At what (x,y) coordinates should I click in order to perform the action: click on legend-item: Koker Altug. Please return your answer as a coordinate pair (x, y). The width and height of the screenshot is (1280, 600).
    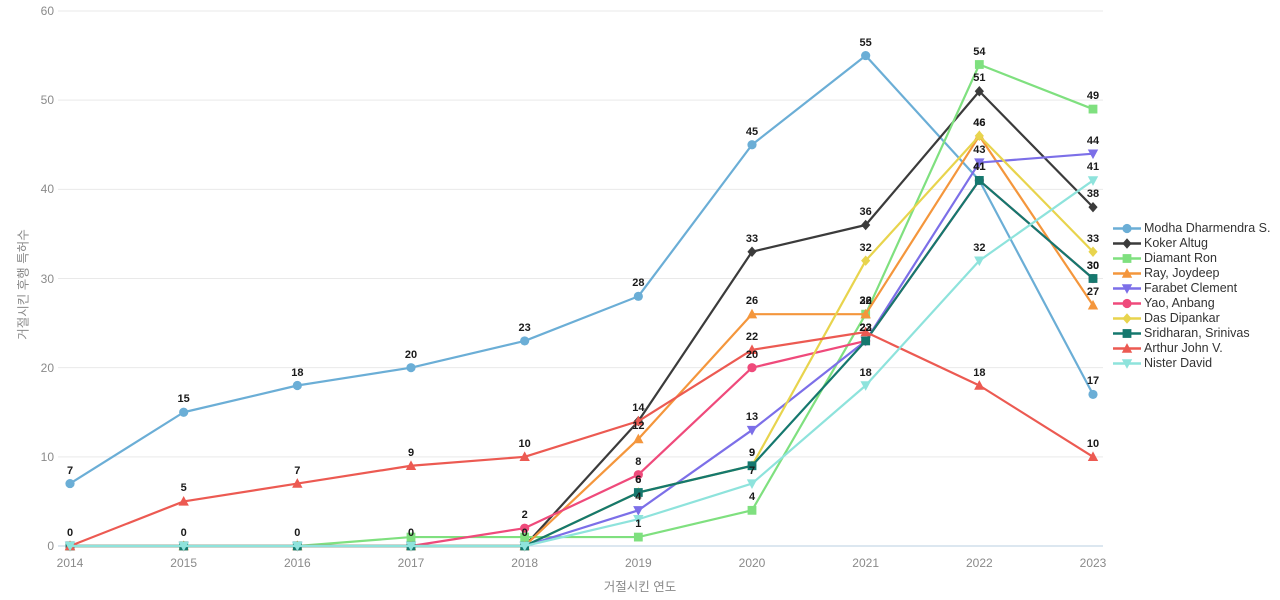
    Looking at the image, I should click on (1196, 243).